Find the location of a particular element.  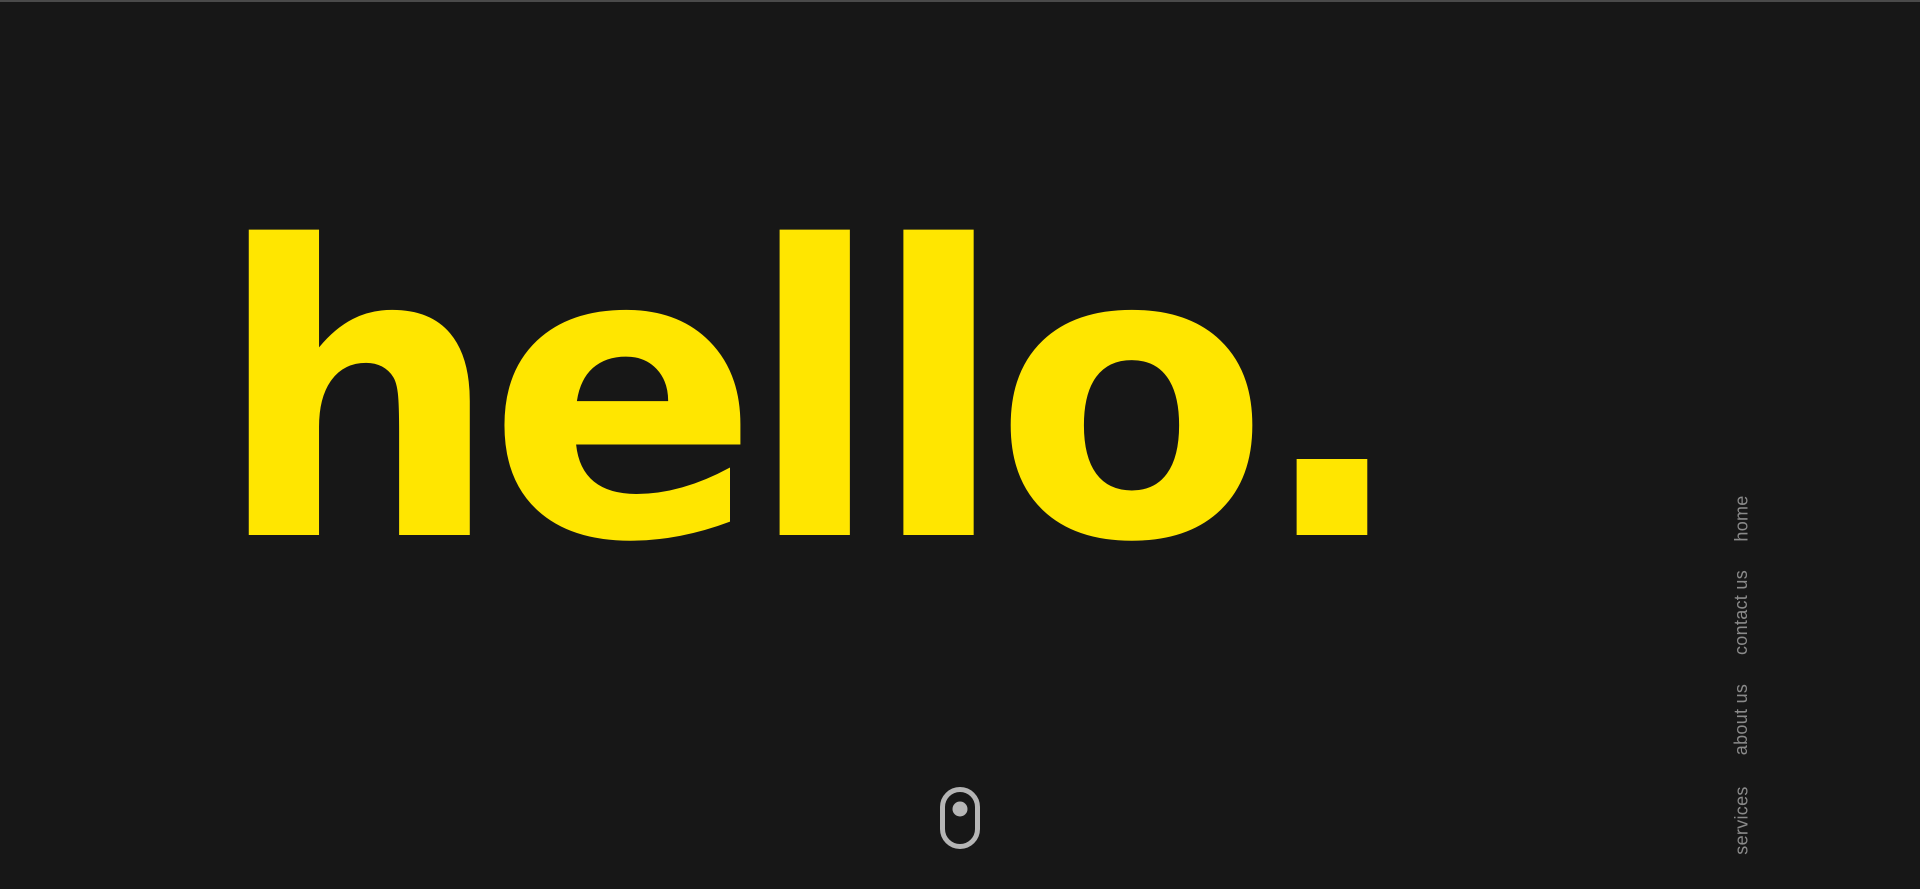

nav-link-services-label: services is located at coordinates (1741, 820).